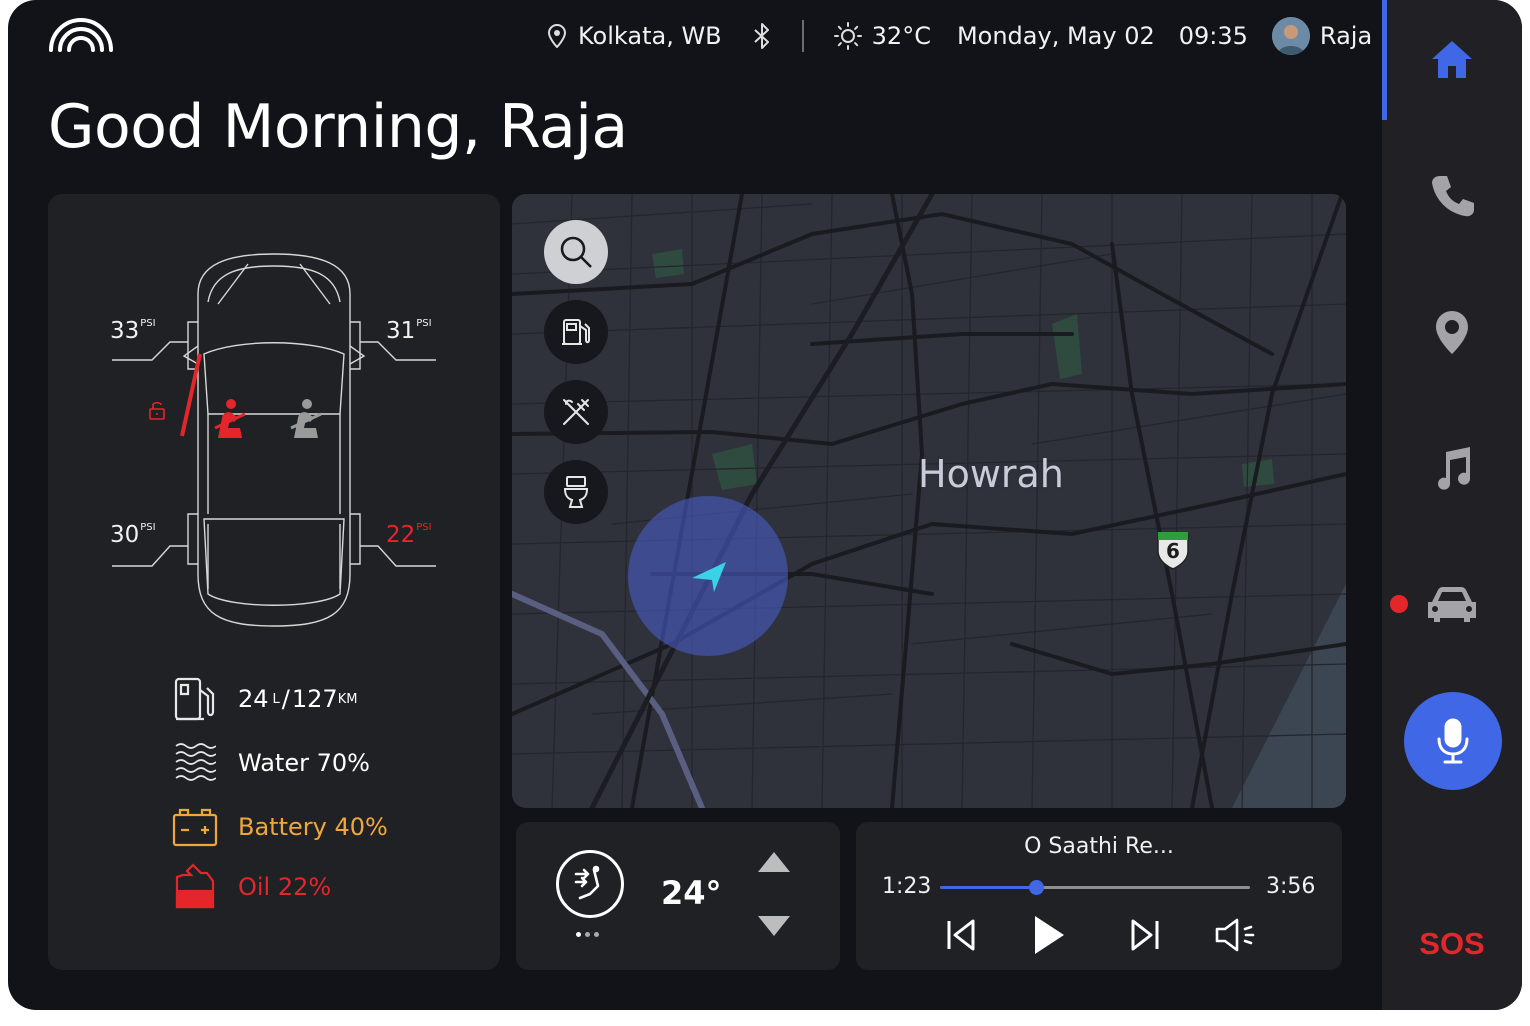 The image size is (1530, 1026). I want to click on weather-text: 32°C, so click(901, 36).